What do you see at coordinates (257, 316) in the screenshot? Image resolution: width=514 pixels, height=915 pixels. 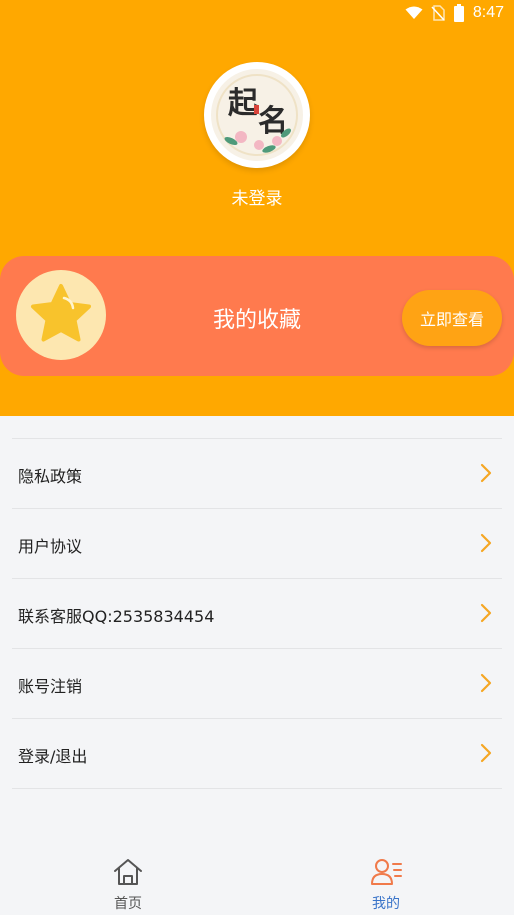 I see `favorites-card: 我的收藏 立即查看` at bounding box center [257, 316].